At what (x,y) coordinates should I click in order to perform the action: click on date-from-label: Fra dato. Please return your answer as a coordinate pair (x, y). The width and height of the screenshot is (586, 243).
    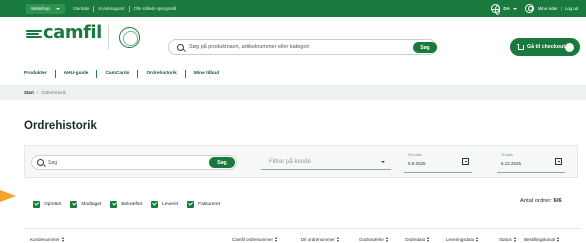
    Looking at the image, I should click on (415, 155).